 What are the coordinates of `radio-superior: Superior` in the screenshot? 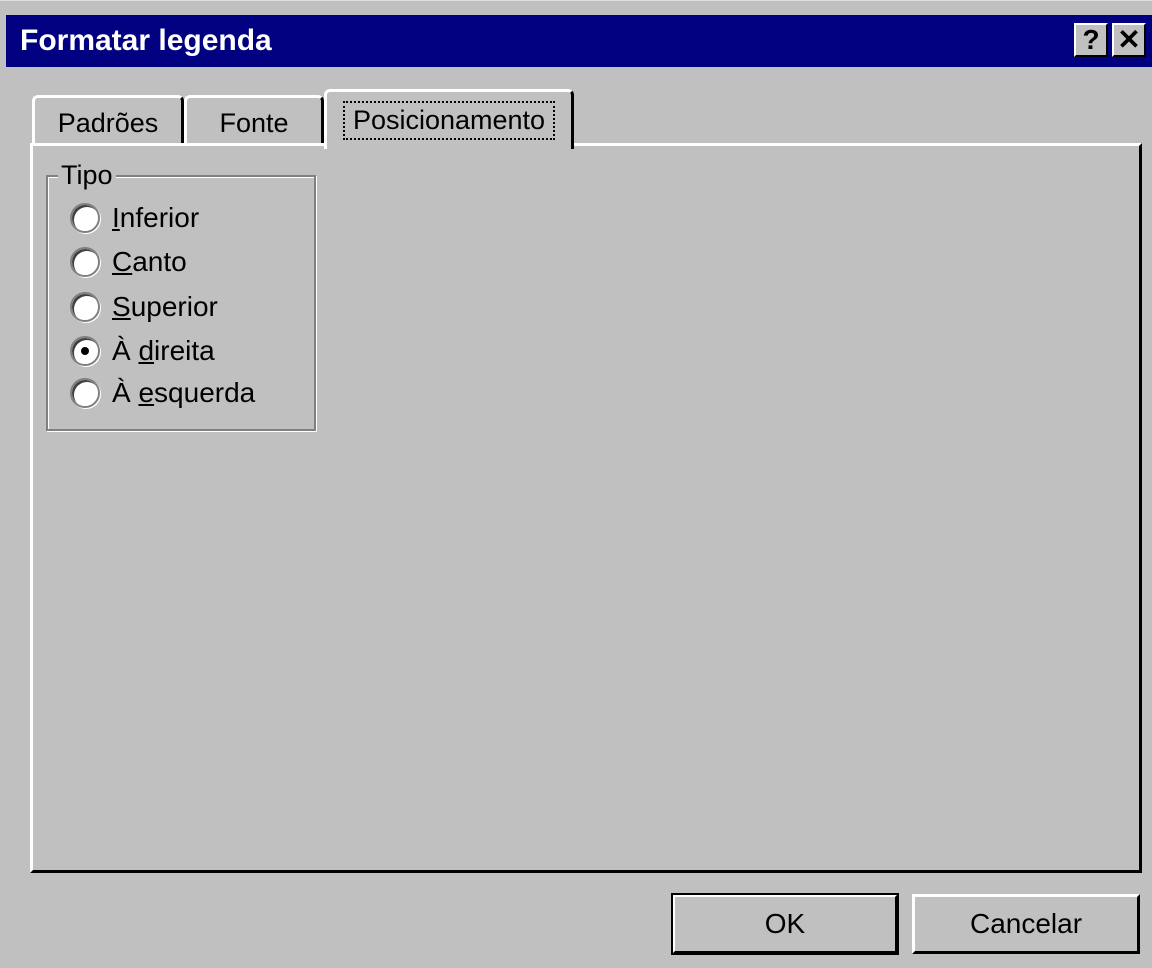 It's located at (144, 307).